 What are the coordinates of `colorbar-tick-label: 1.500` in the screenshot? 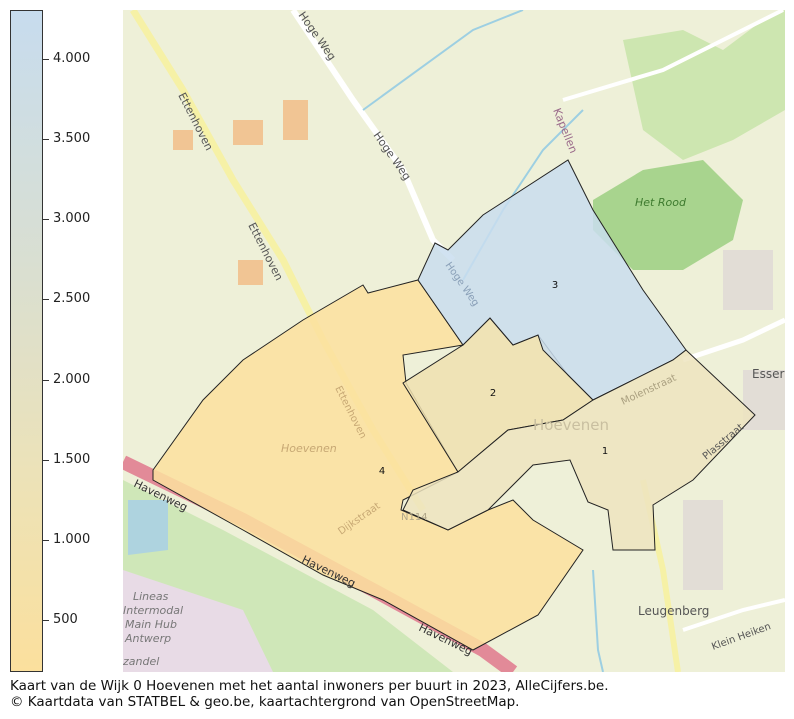 It's located at (72, 459).